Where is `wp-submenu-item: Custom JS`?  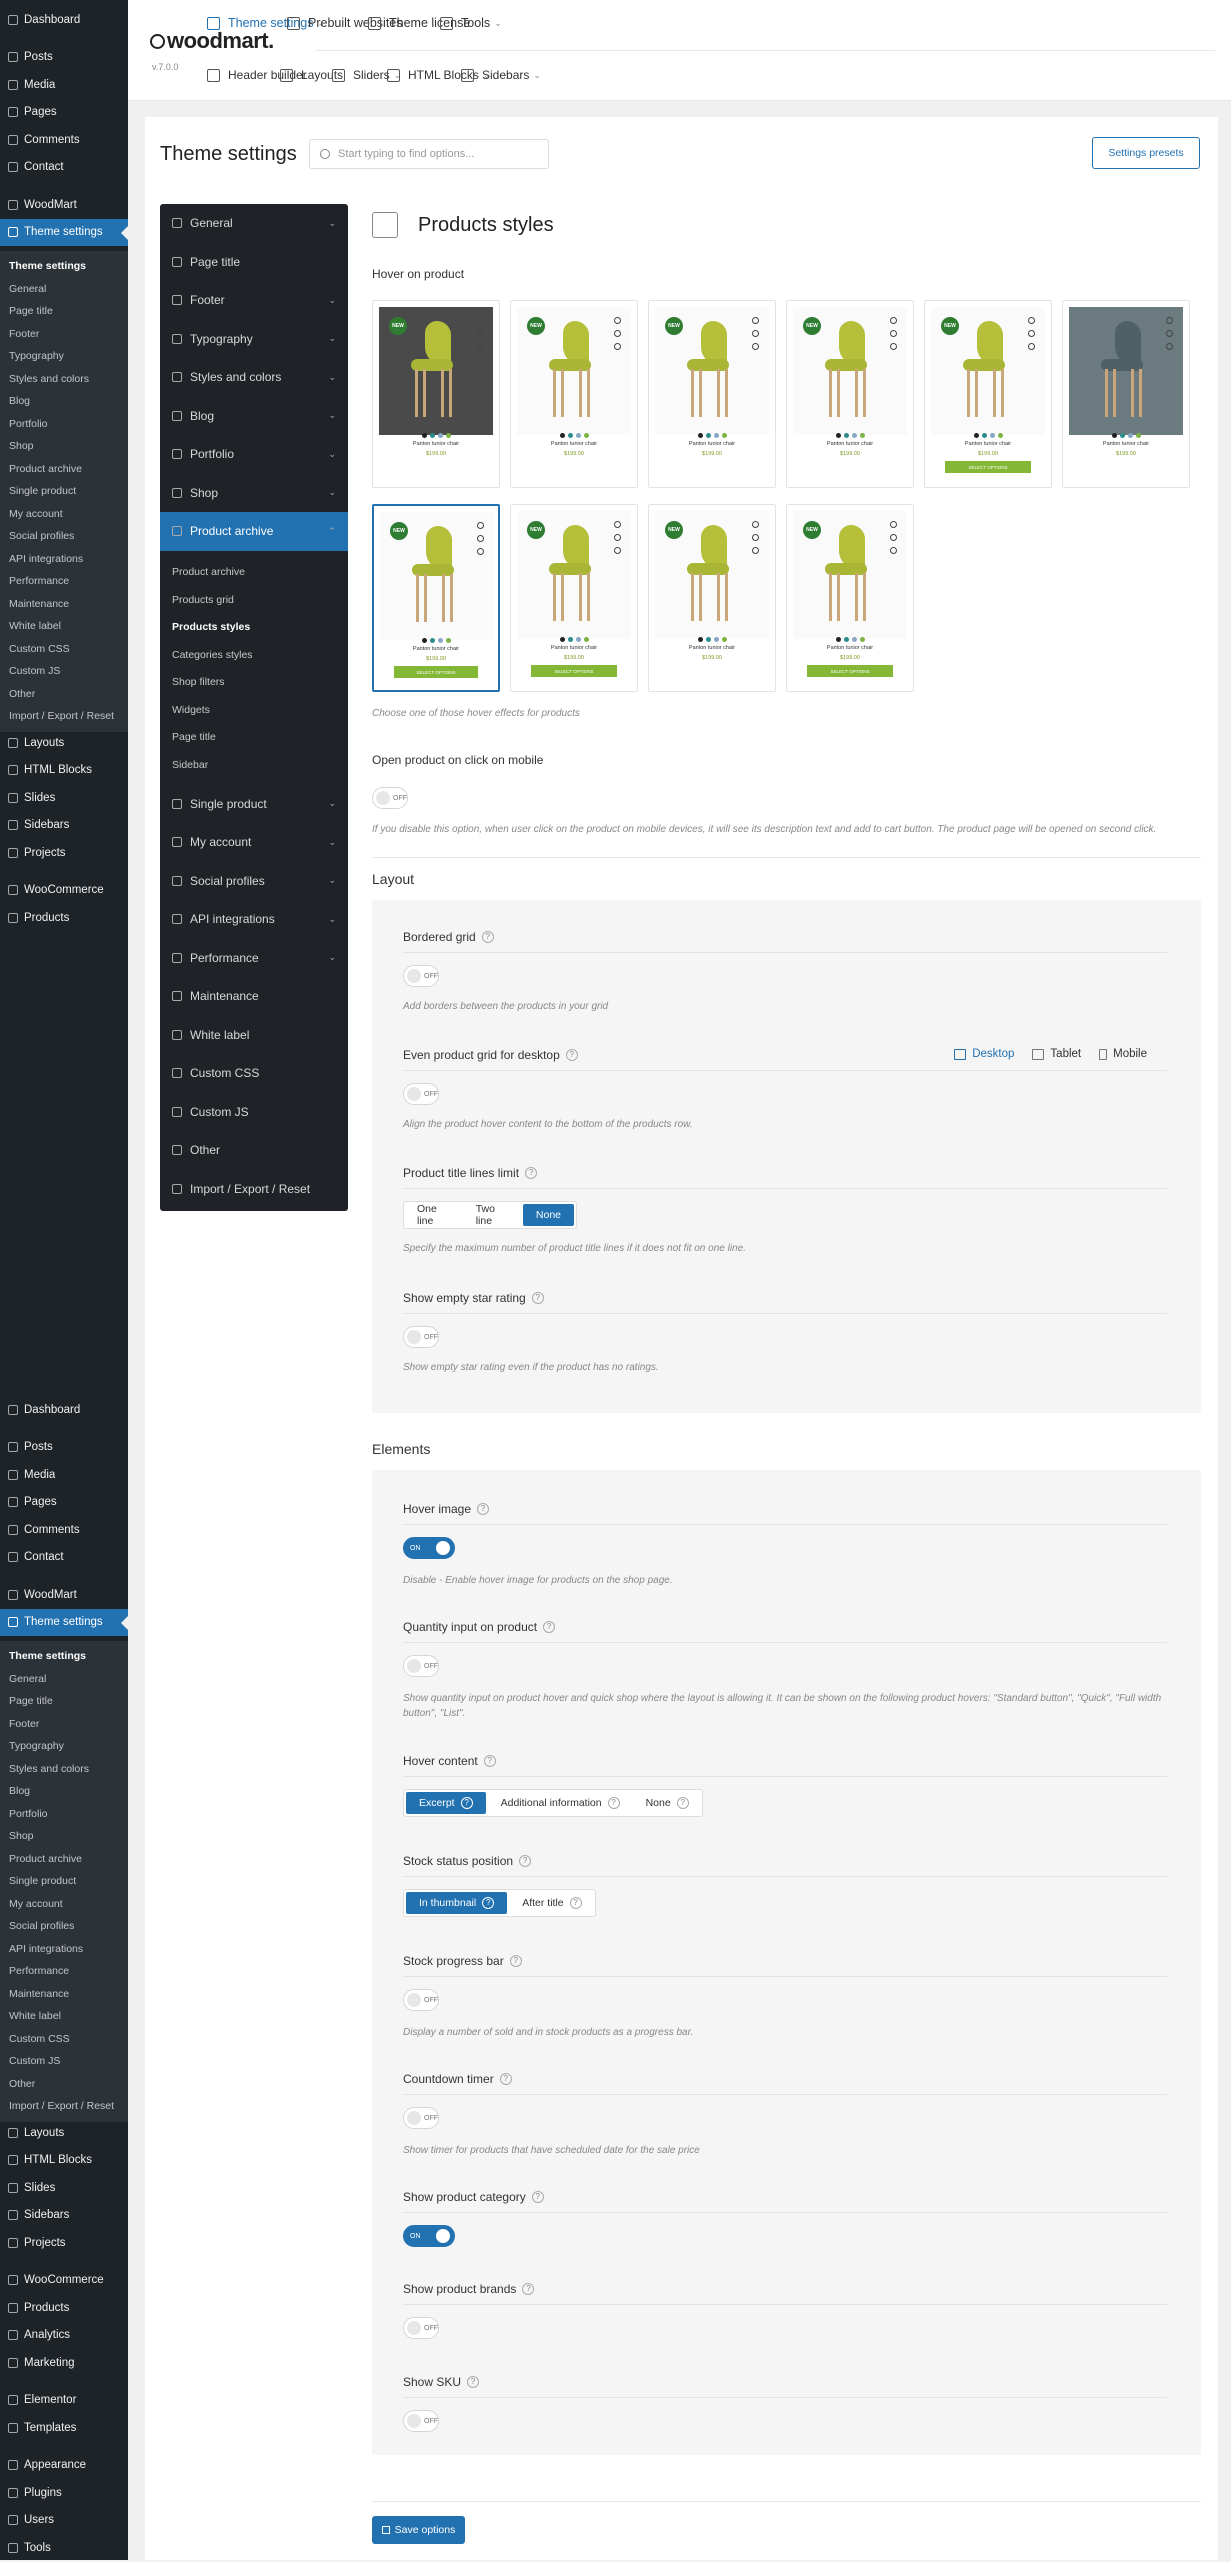
wp-submenu-item: Custom JS is located at coordinates (64, 671).